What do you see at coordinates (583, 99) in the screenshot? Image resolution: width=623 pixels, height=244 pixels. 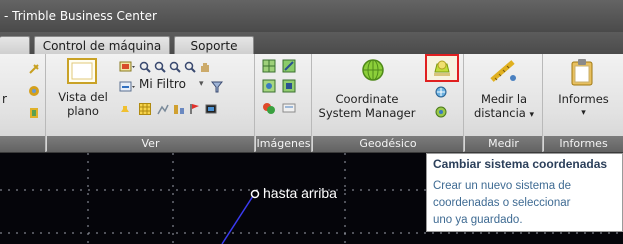 I see `informes-label: Informes` at bounding box center [583, 99].